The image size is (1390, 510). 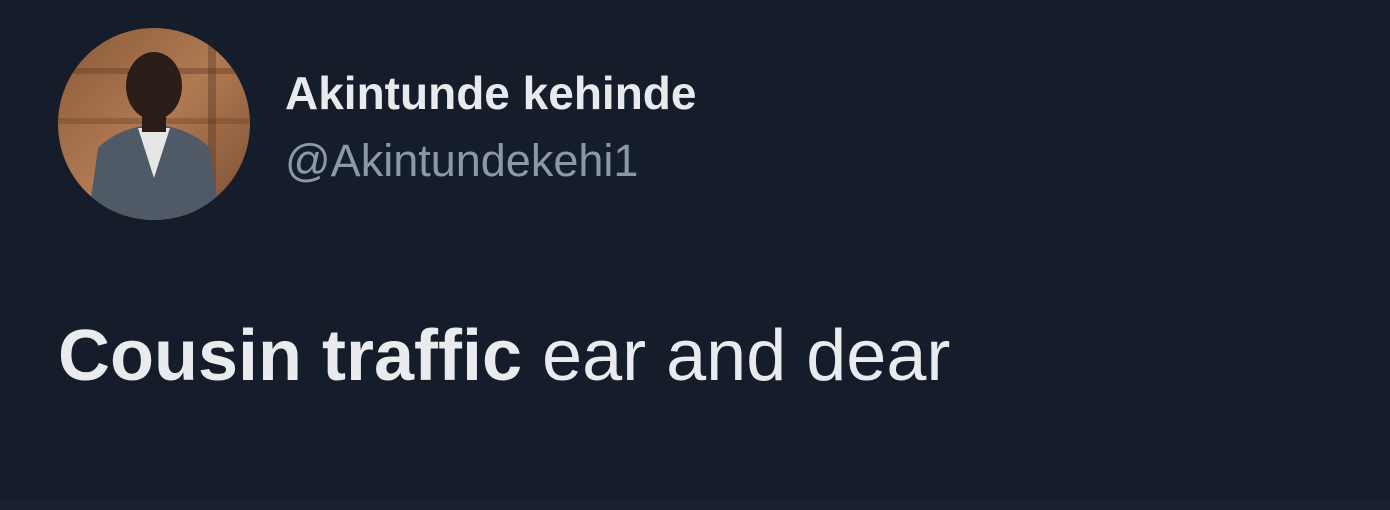 I want to click on avatar-photo, so click(x=154, y=124).